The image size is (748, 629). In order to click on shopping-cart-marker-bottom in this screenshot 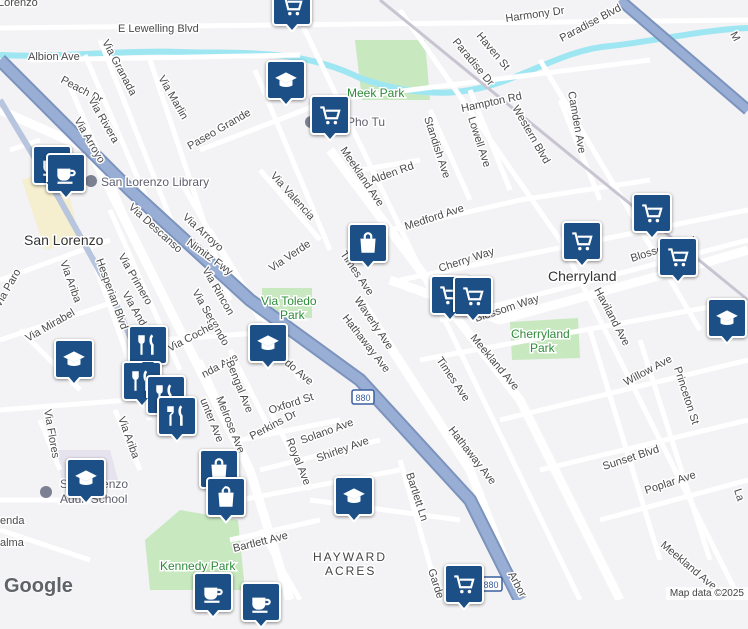, I will do `click(464, 584)`.